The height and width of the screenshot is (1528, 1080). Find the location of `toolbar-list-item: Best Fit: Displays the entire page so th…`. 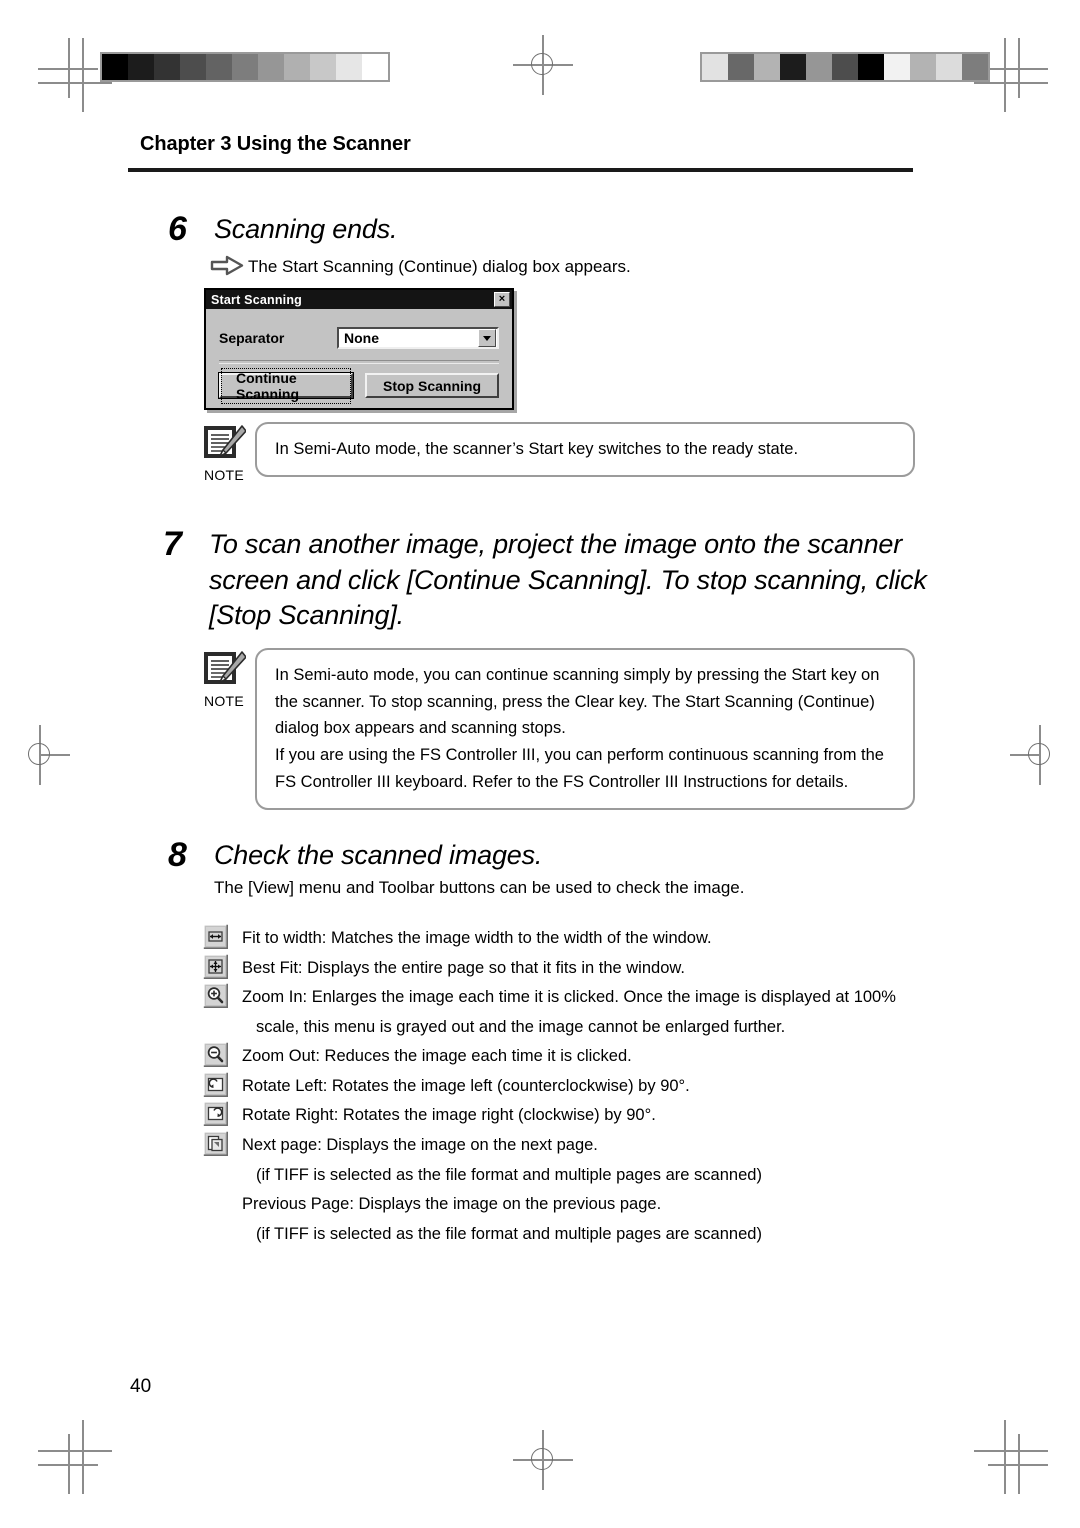

toolbar-list-item: Best Fit: Displays the entire page so th… is located at coordinates (560, 967).